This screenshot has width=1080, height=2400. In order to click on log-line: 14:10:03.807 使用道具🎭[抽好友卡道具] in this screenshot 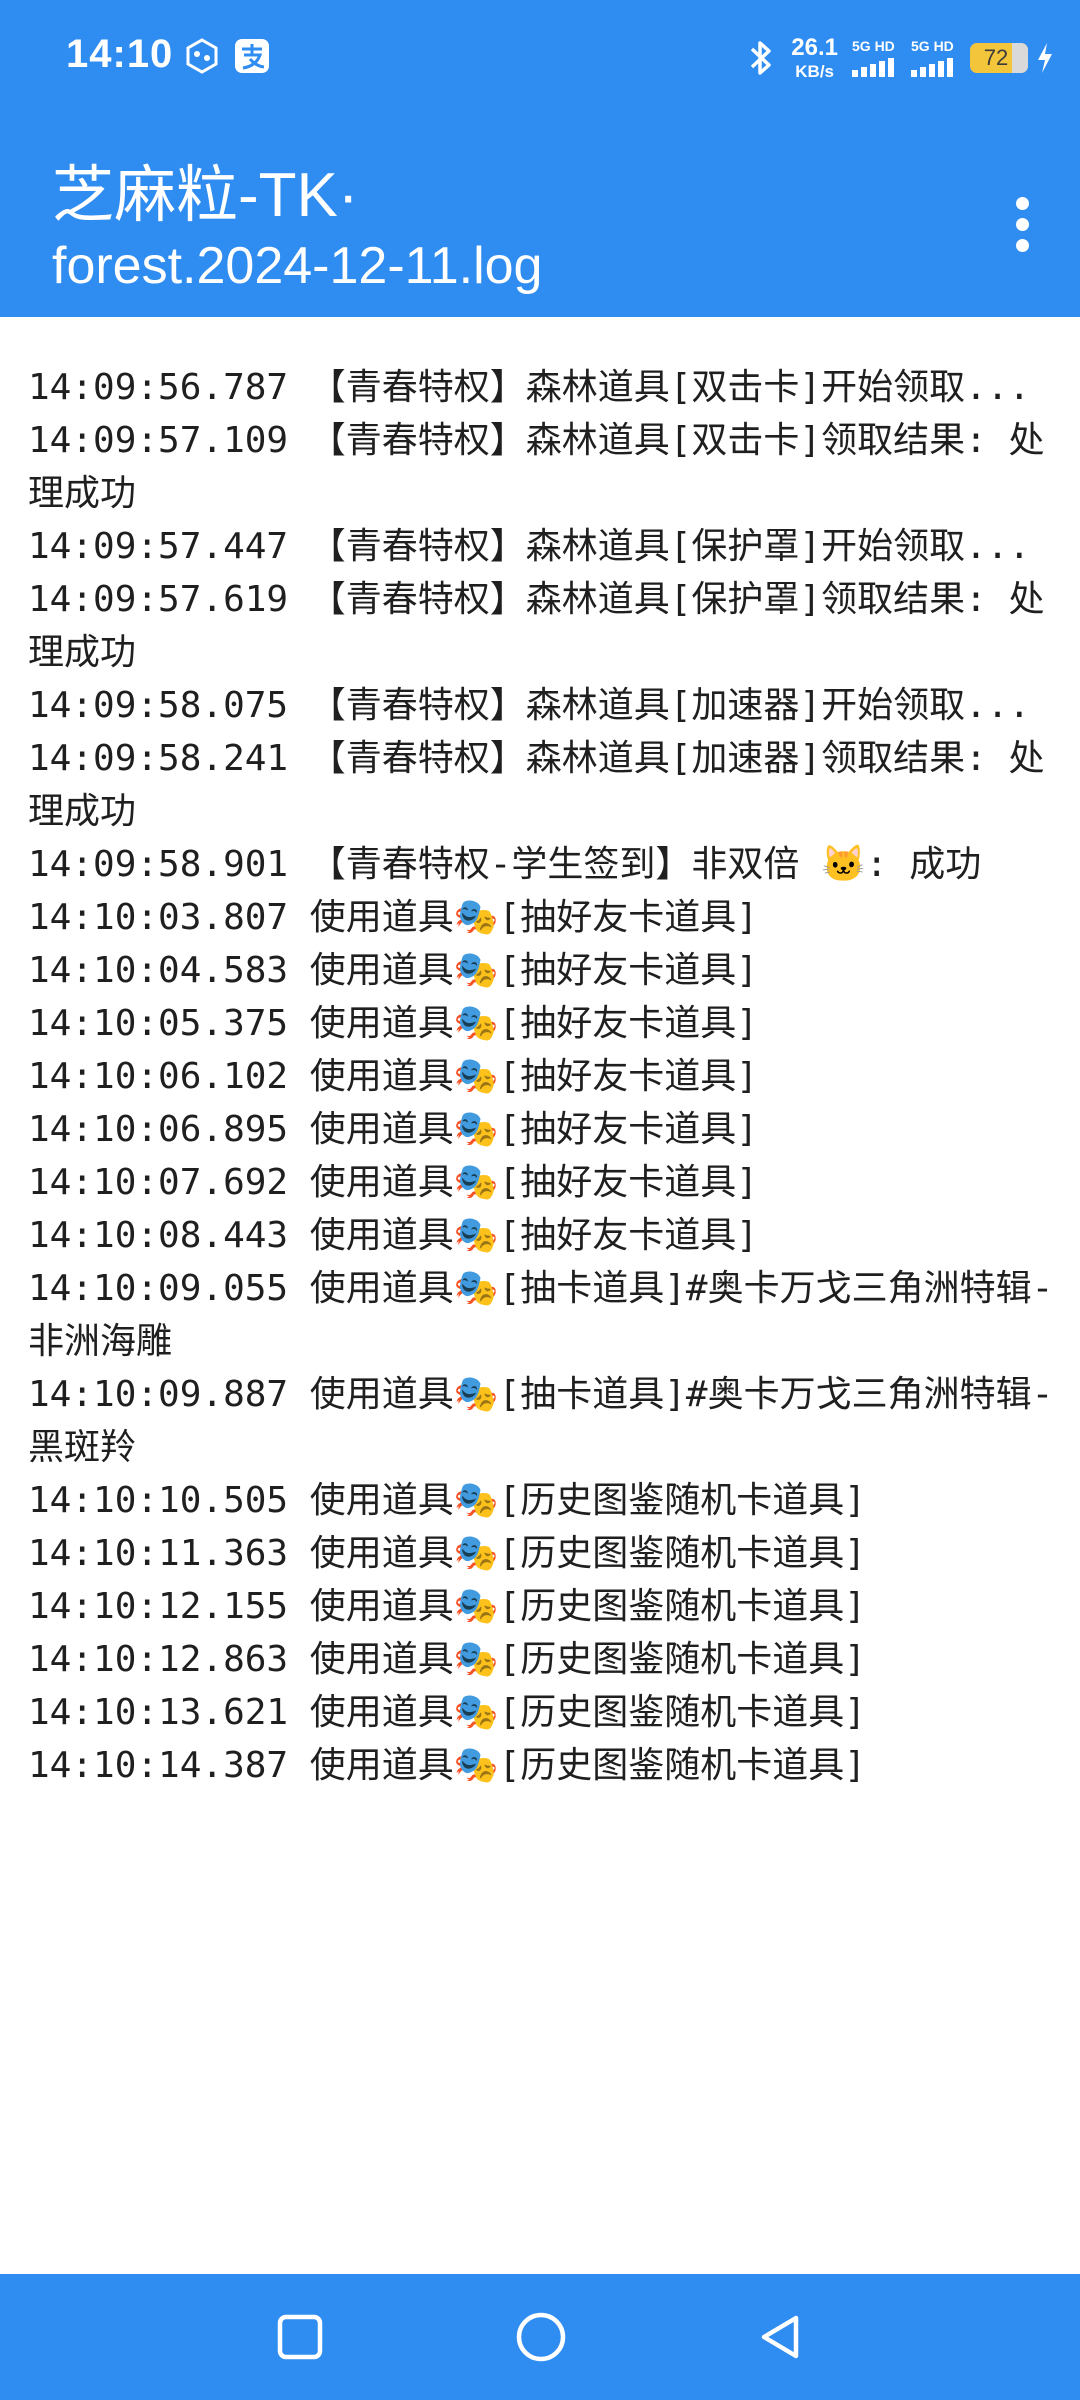, I will do `click(393, 917)`.